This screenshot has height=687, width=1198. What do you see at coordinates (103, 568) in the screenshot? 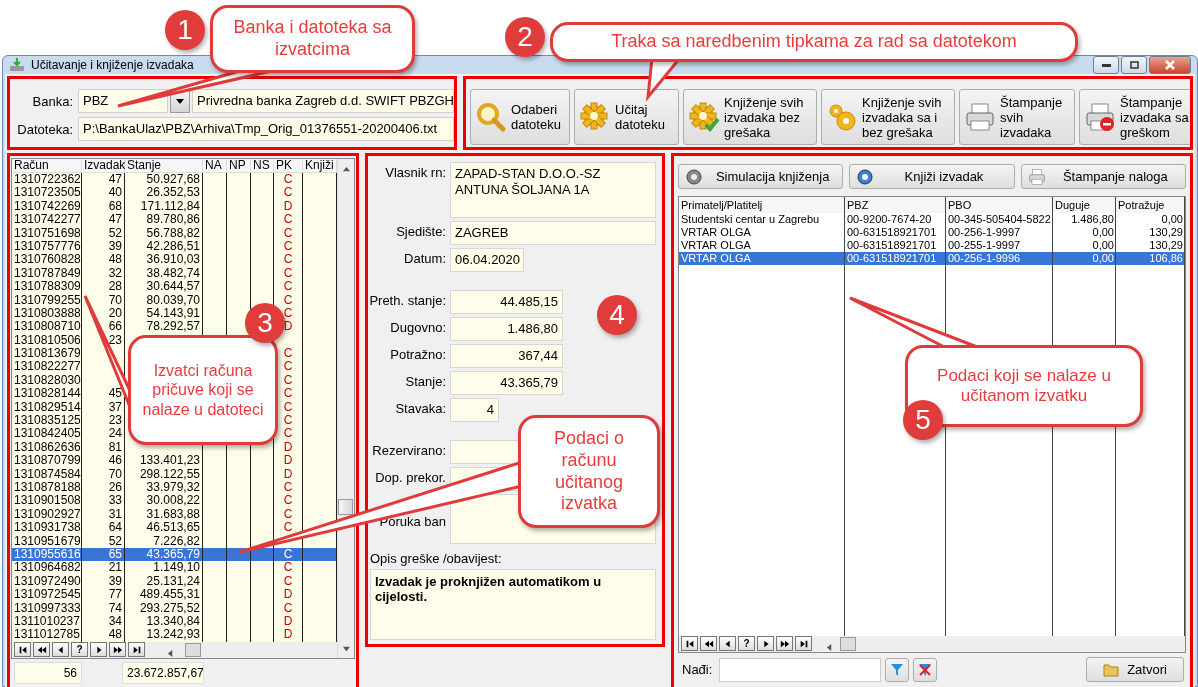
I see `table-cell: 21` at bounding box center [103, 568].